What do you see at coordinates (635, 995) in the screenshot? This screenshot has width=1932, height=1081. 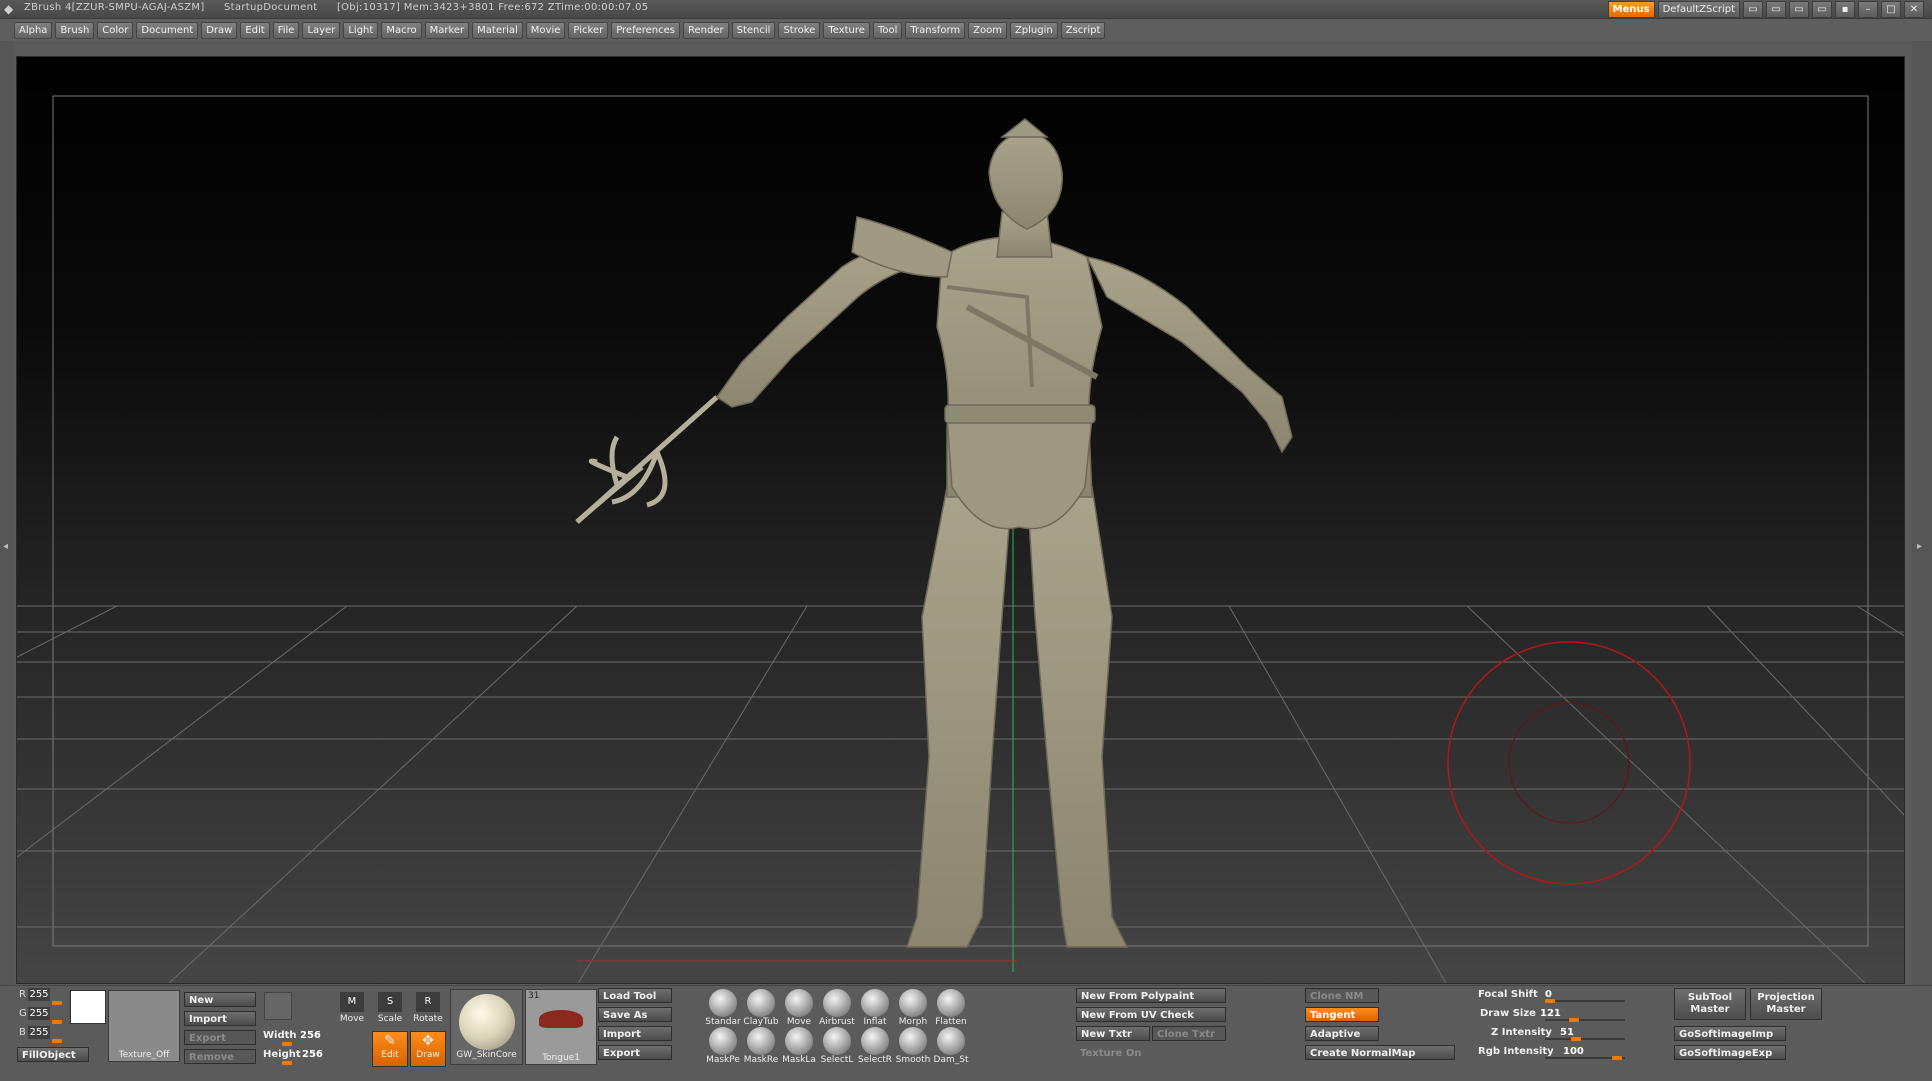 I see `load-tool-button: Load Tool` at bounding box center [635, 995].